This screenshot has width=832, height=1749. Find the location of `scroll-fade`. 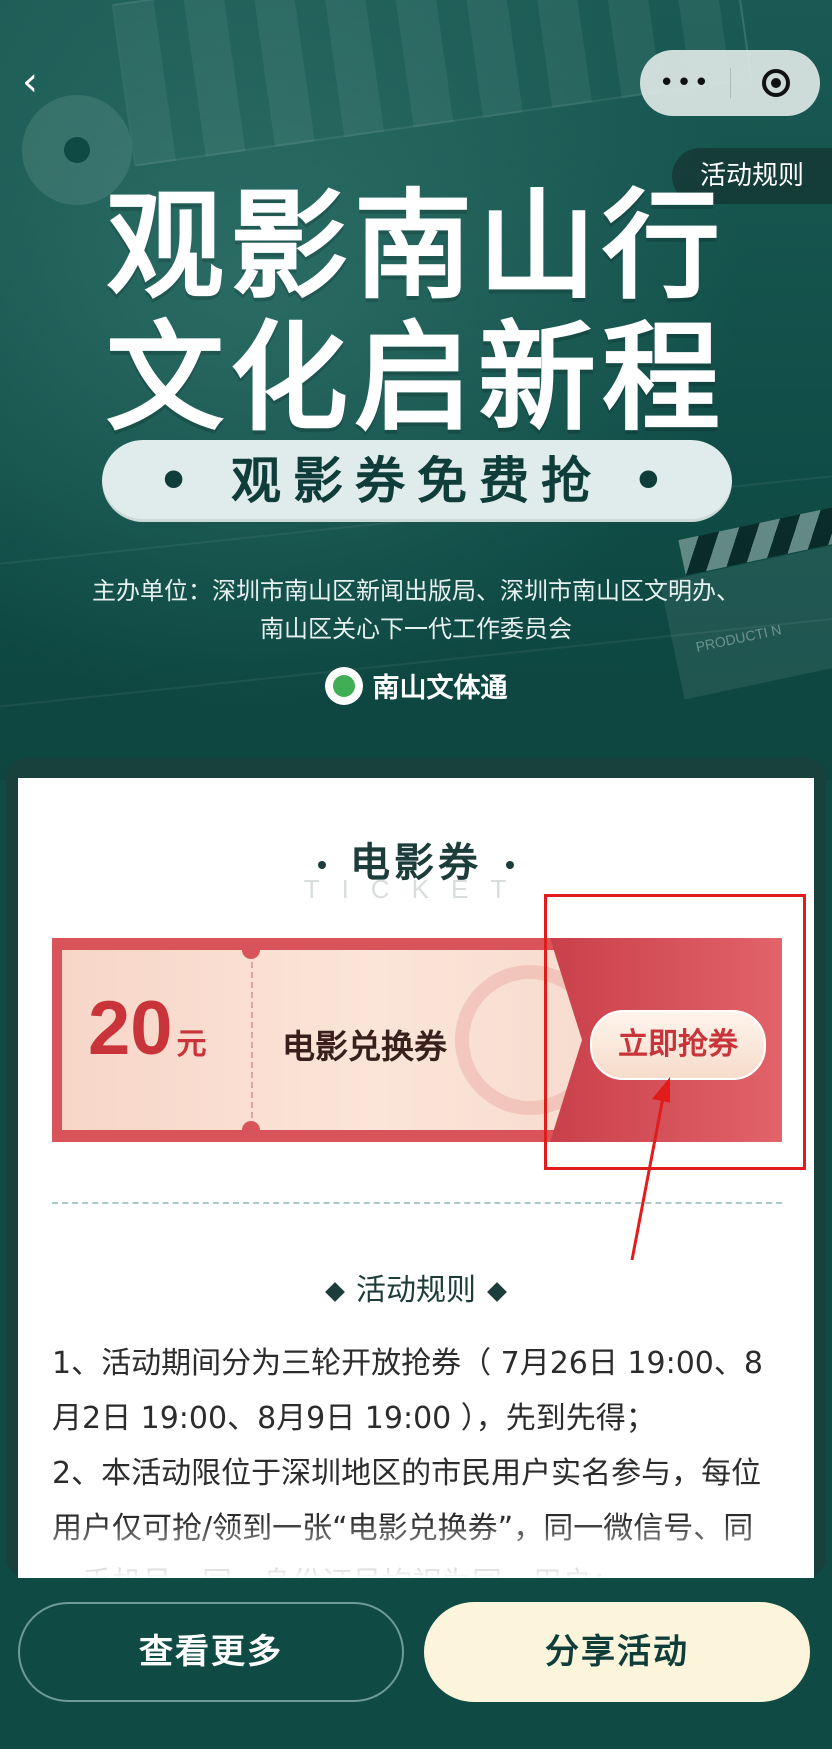

scroll-fade is located at coordinates (416, 1549).